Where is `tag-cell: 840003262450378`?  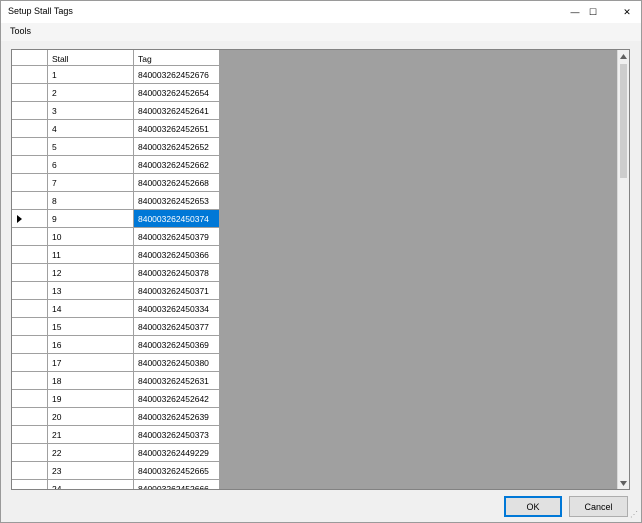 tag-cell: 840003262450378 is located at coordinates (177, 273).